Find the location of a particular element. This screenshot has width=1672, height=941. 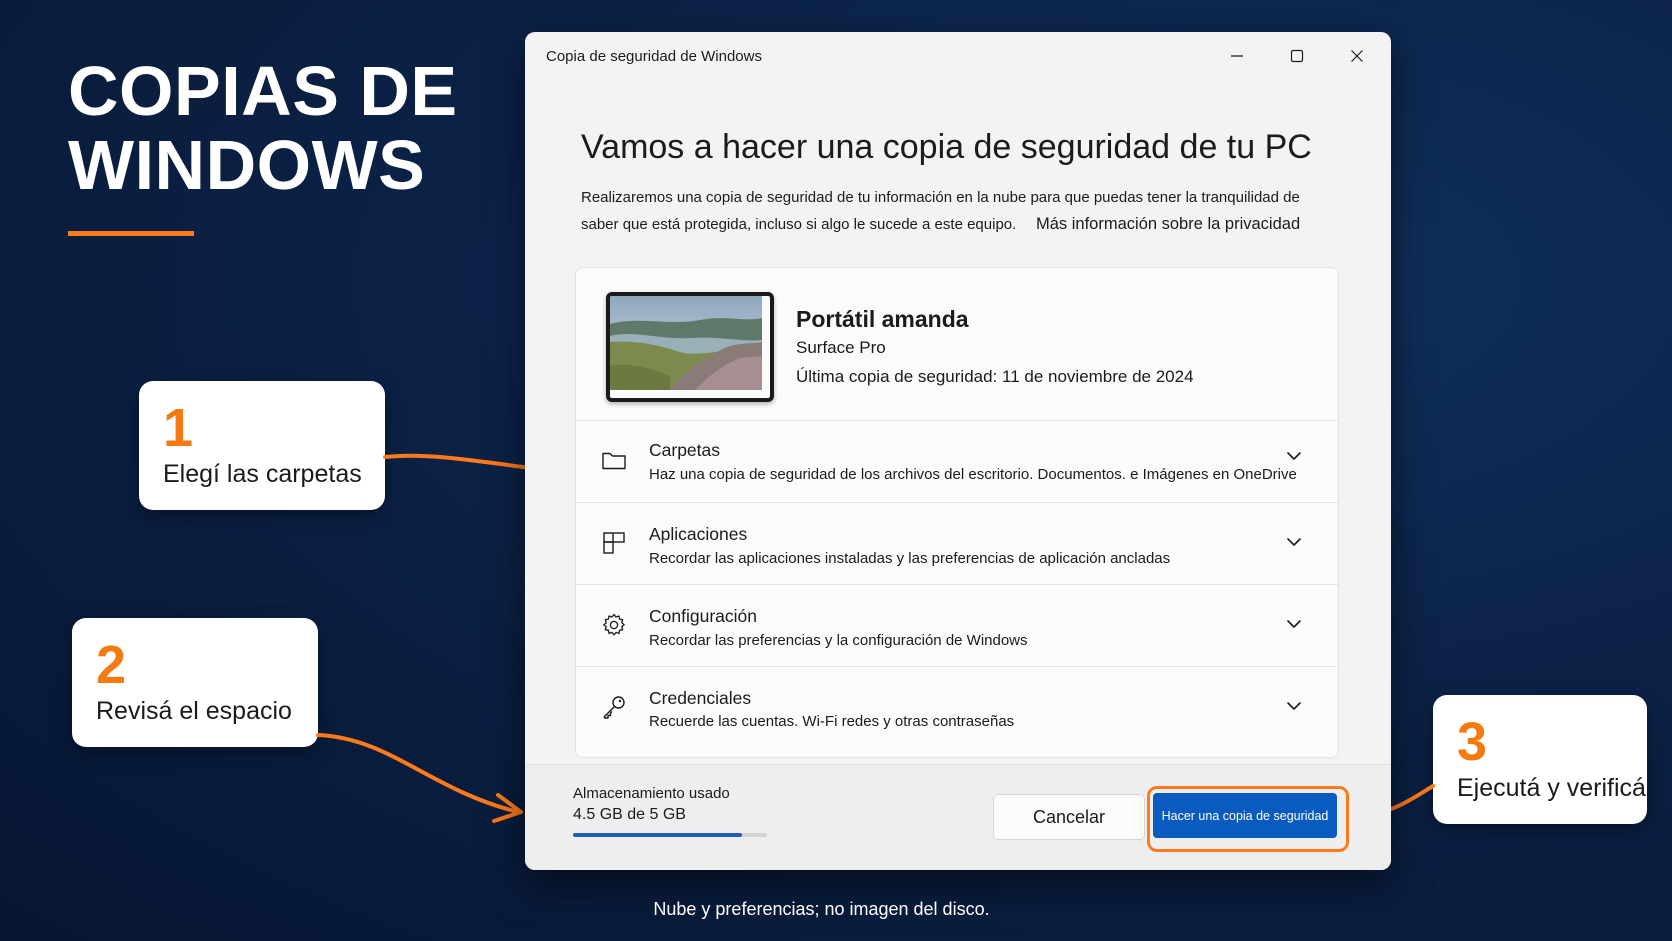

callout-text: Revisá el espacio is located at coordinates (194, 711).